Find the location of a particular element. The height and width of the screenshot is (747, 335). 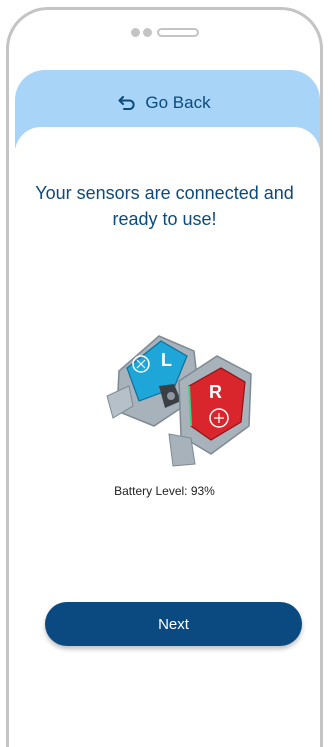

go-back-button: Go Back is located at coordinates (164, 103).